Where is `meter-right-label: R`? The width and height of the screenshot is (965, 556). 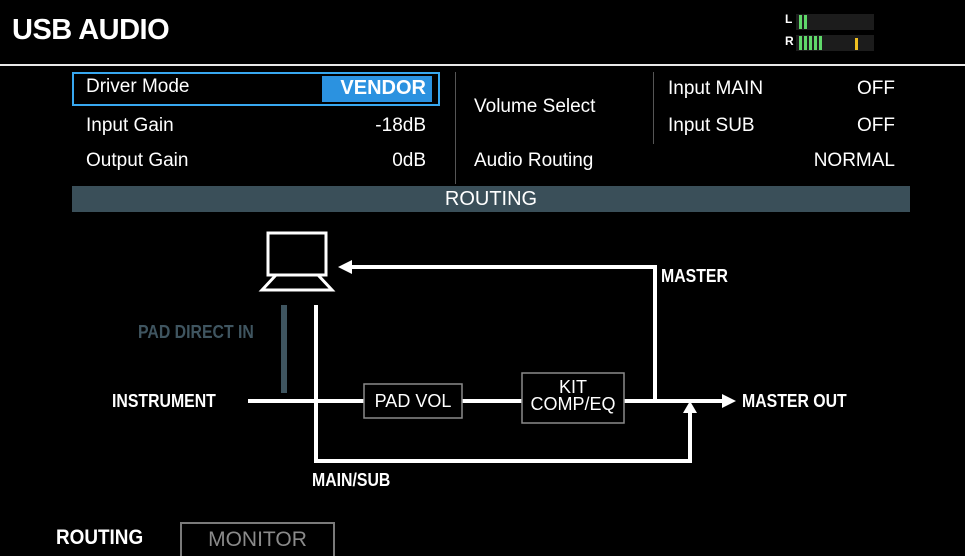
meter-right-label: R is located at coordinates (789, 41).